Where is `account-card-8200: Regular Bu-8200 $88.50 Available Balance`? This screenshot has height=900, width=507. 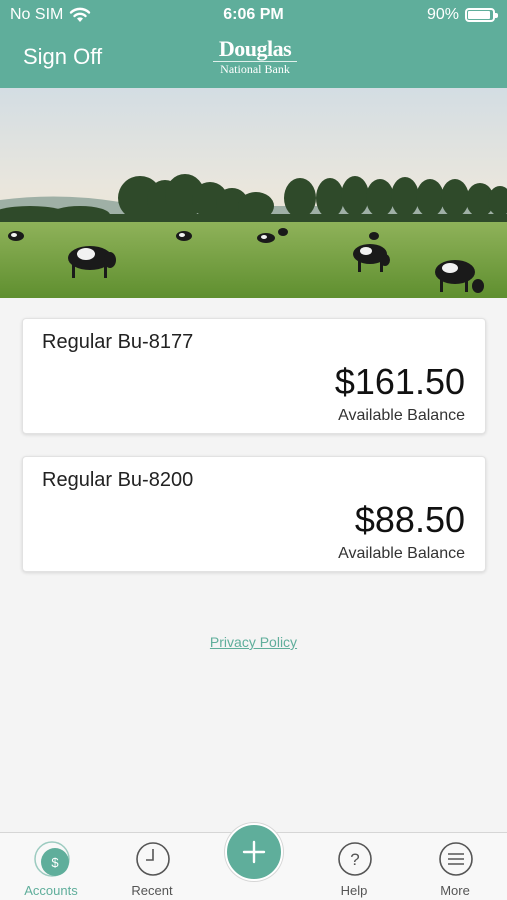
account-card-8200: Regular Bu-8200 $88.50 Available Balance is located at coordinates (254, 514).